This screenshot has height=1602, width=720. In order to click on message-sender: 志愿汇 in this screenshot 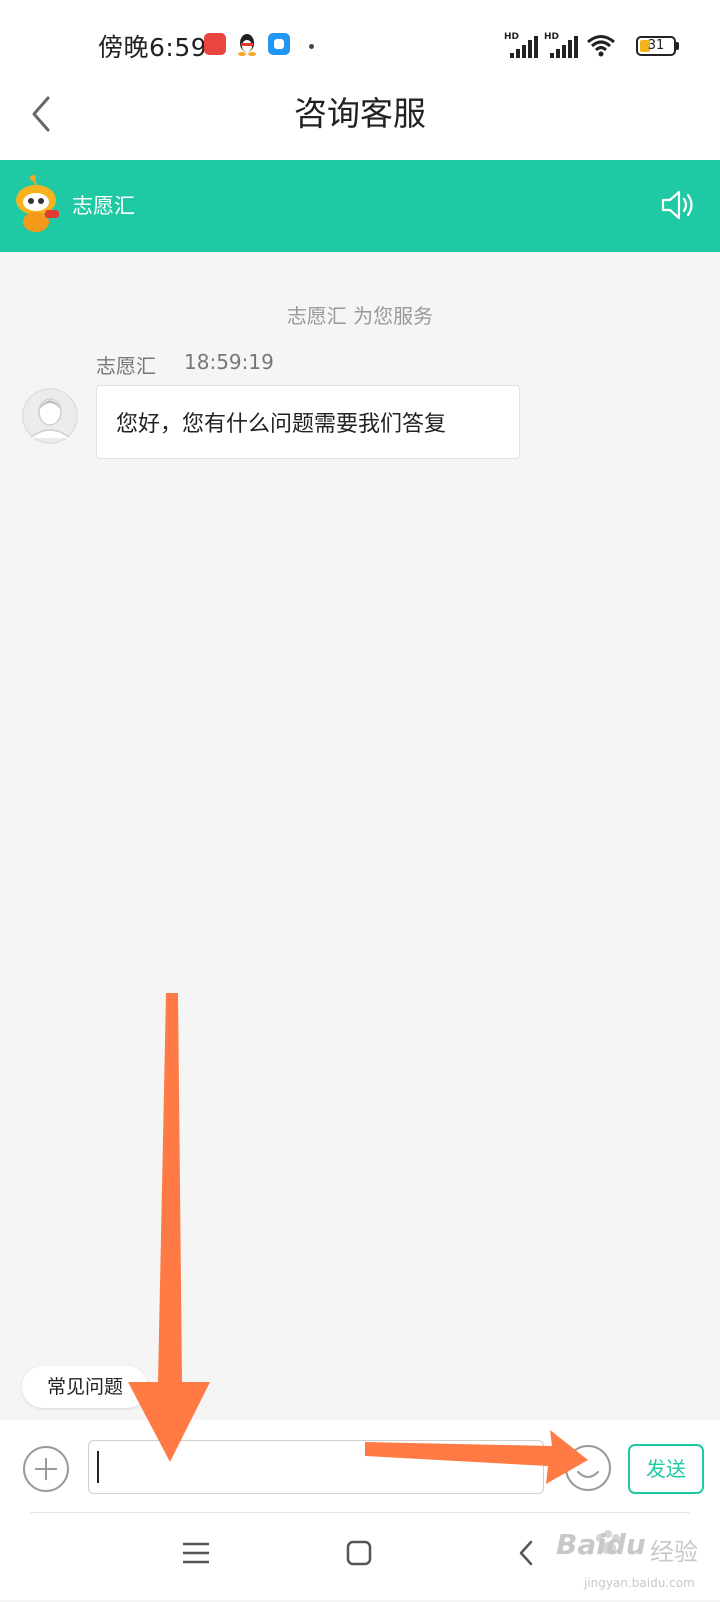, I will do `click(126, 366)`.